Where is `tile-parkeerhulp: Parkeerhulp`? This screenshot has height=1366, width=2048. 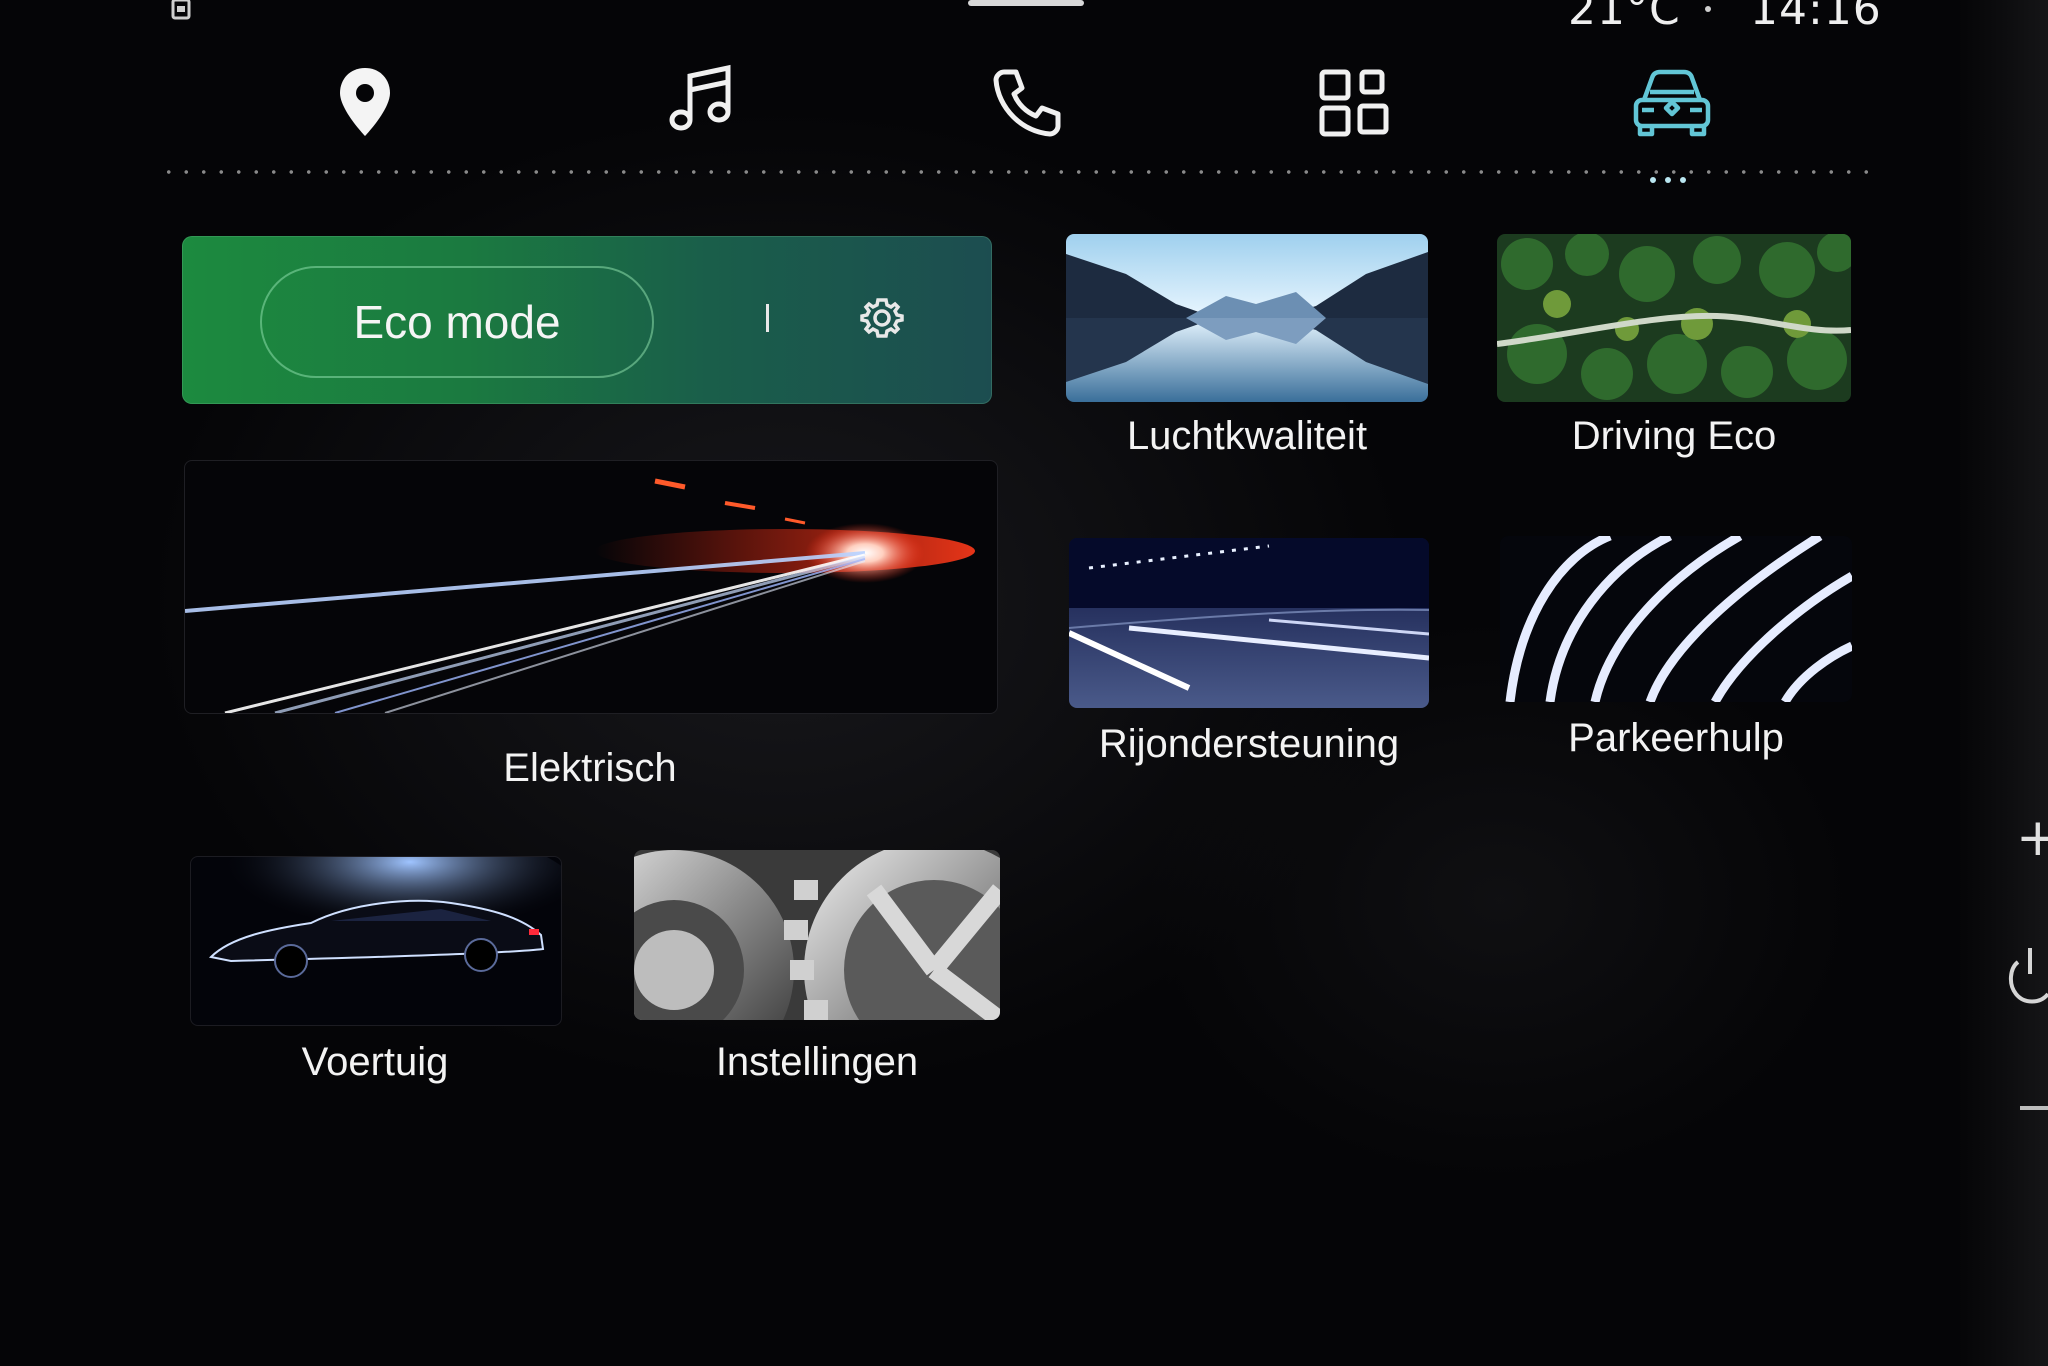
tile-parkeerhulp: Parkeerhulp is located at coordinates (1676, 656).